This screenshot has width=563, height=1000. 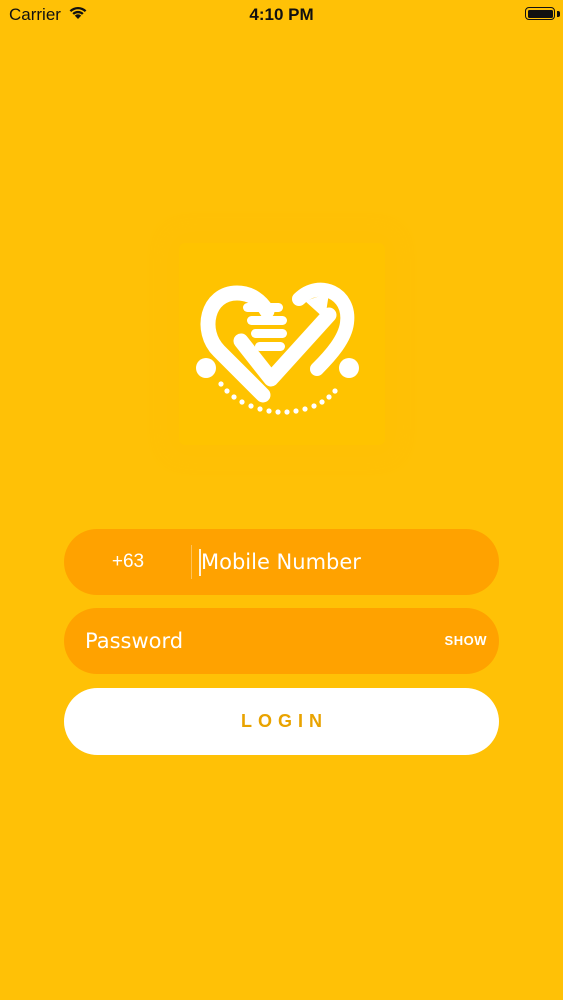 What do you see at coordinates (277, 348) in the screenshot?
I see `heart-hand-arrow-logo-icon` at bounding box center [277, 348].